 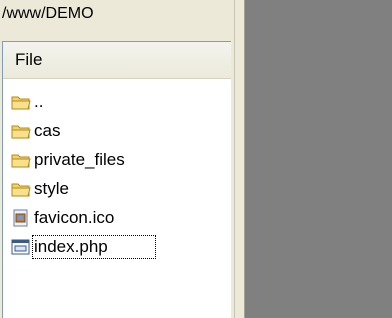 What do you see at coordinates (47, 130) in the screenshot?
I see `list-item-label: cas` at bounding box center [47, 130].